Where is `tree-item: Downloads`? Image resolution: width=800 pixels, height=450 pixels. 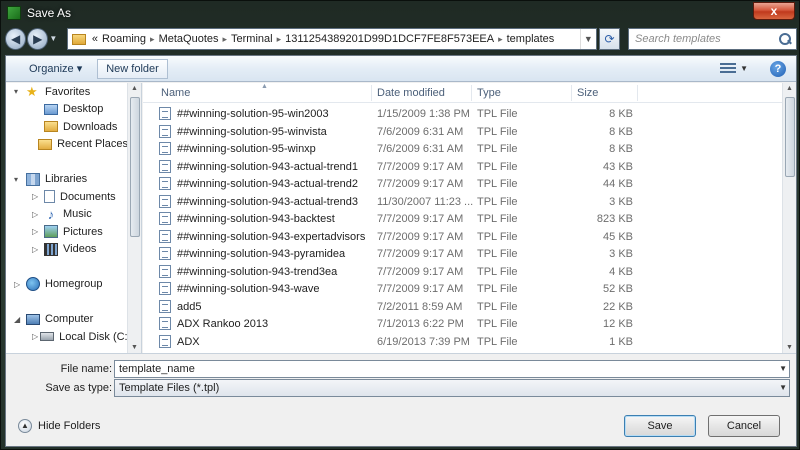 tree-item: Downloads is located at coordinates (67, 127).